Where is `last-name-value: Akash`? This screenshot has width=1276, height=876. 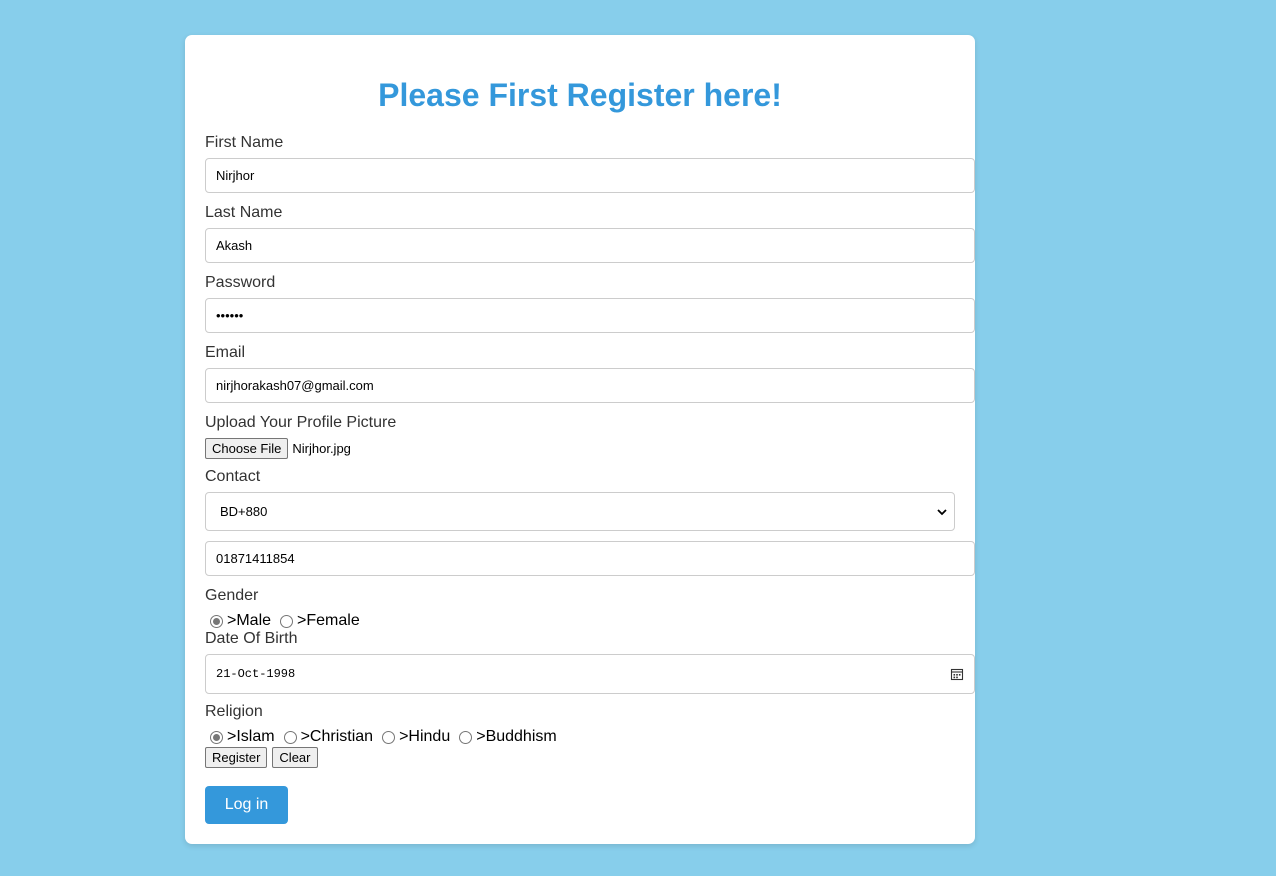
last-name-value: Akash is located at coordinates (234, 245).